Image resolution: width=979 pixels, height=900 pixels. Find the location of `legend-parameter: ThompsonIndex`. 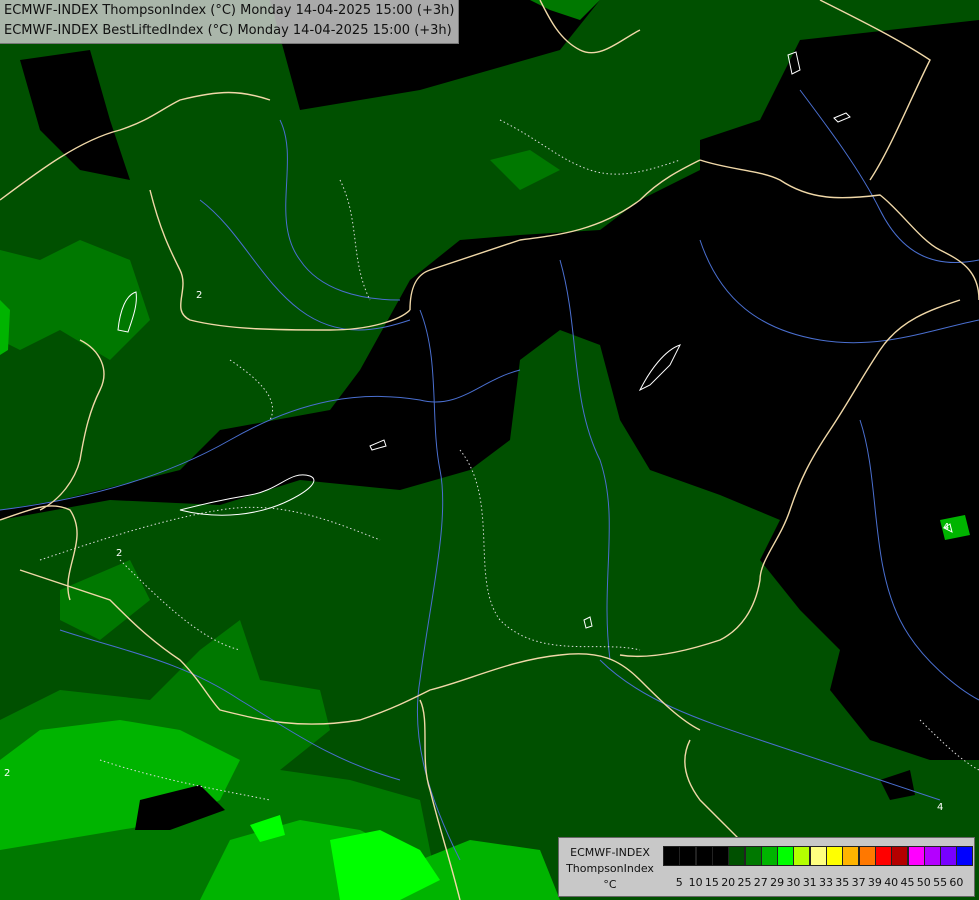

legend-parameter: ThompsonIndex is located at coordinates (610, 868).